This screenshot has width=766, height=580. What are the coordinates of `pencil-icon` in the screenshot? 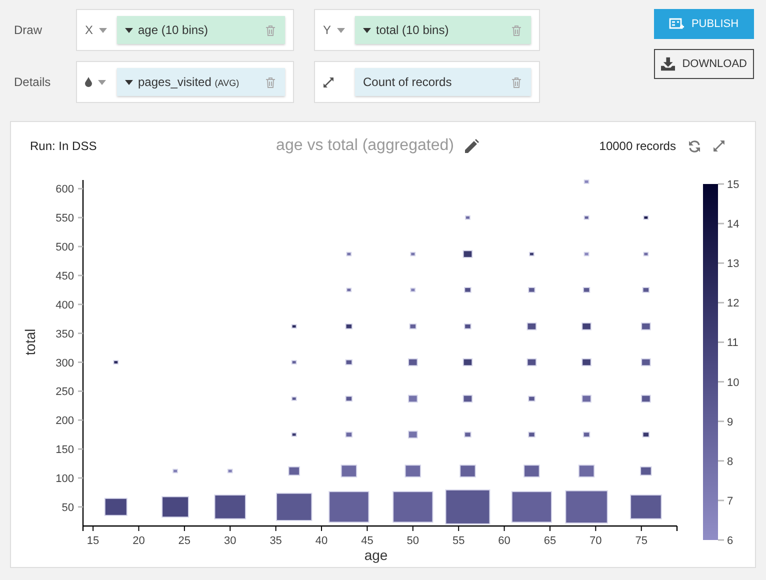 It's located at (471, 146).